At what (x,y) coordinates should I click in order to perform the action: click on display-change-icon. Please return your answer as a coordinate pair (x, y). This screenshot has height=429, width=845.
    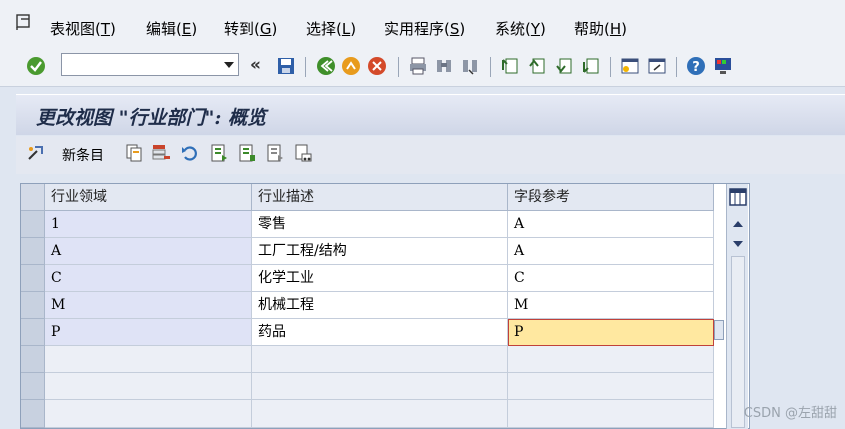
    Looking at the image, I should click on (36, 153).